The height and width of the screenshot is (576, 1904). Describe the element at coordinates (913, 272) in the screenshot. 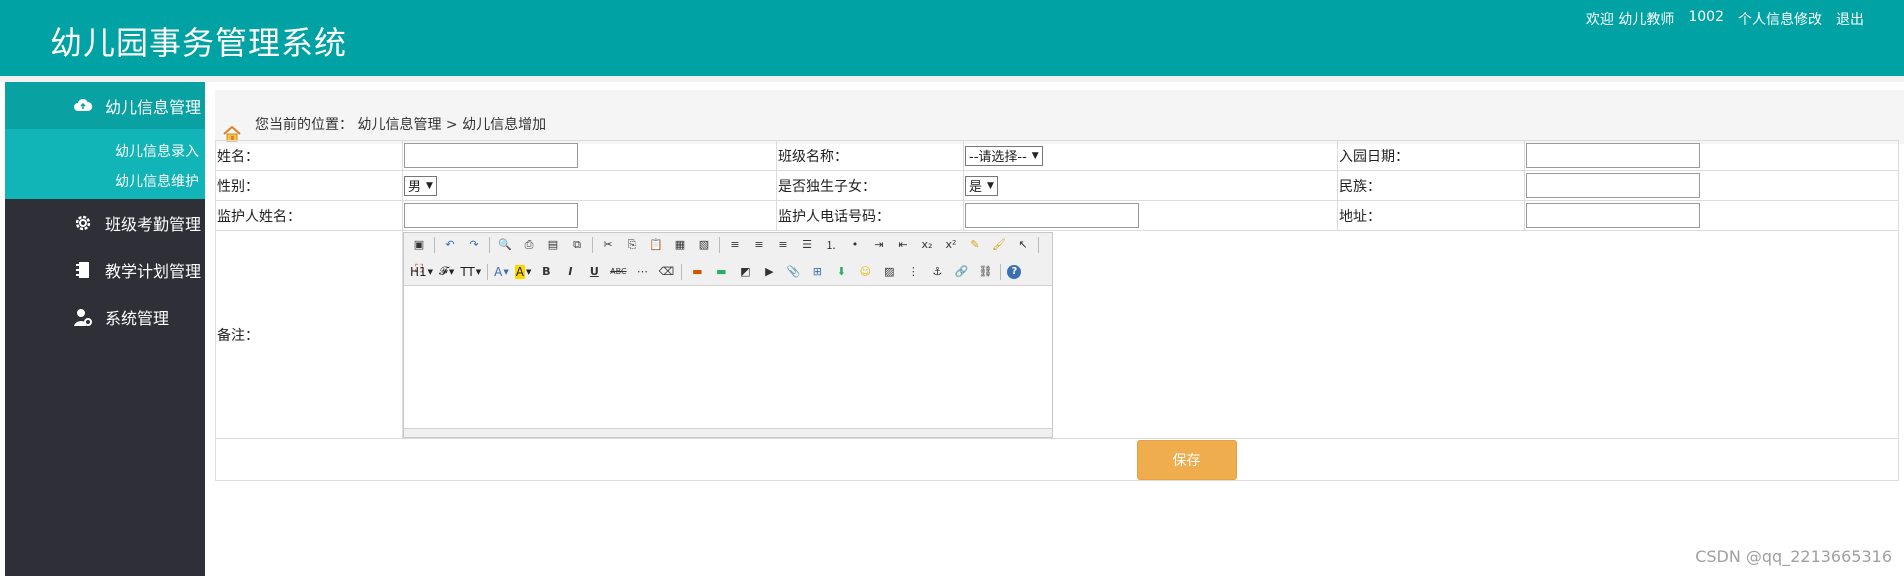

I see `pagebreak-icon: ⋮` at that location.